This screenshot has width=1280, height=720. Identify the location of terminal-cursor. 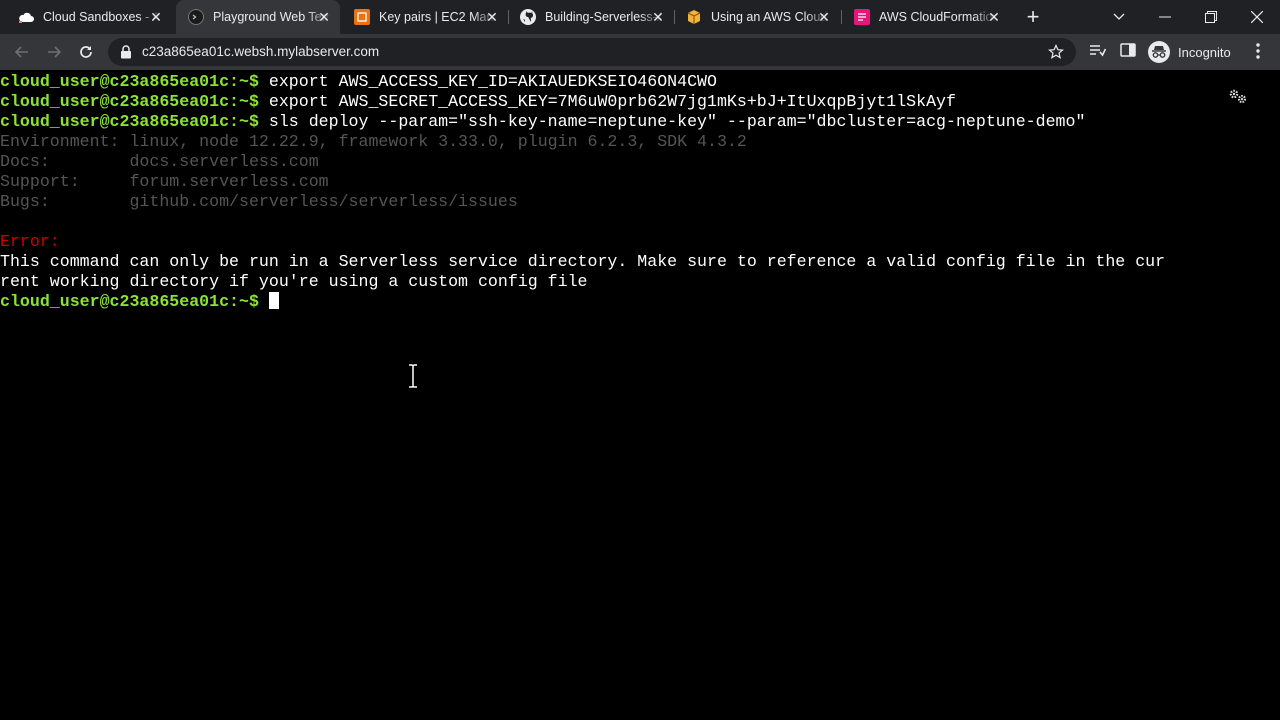
(273, 300).